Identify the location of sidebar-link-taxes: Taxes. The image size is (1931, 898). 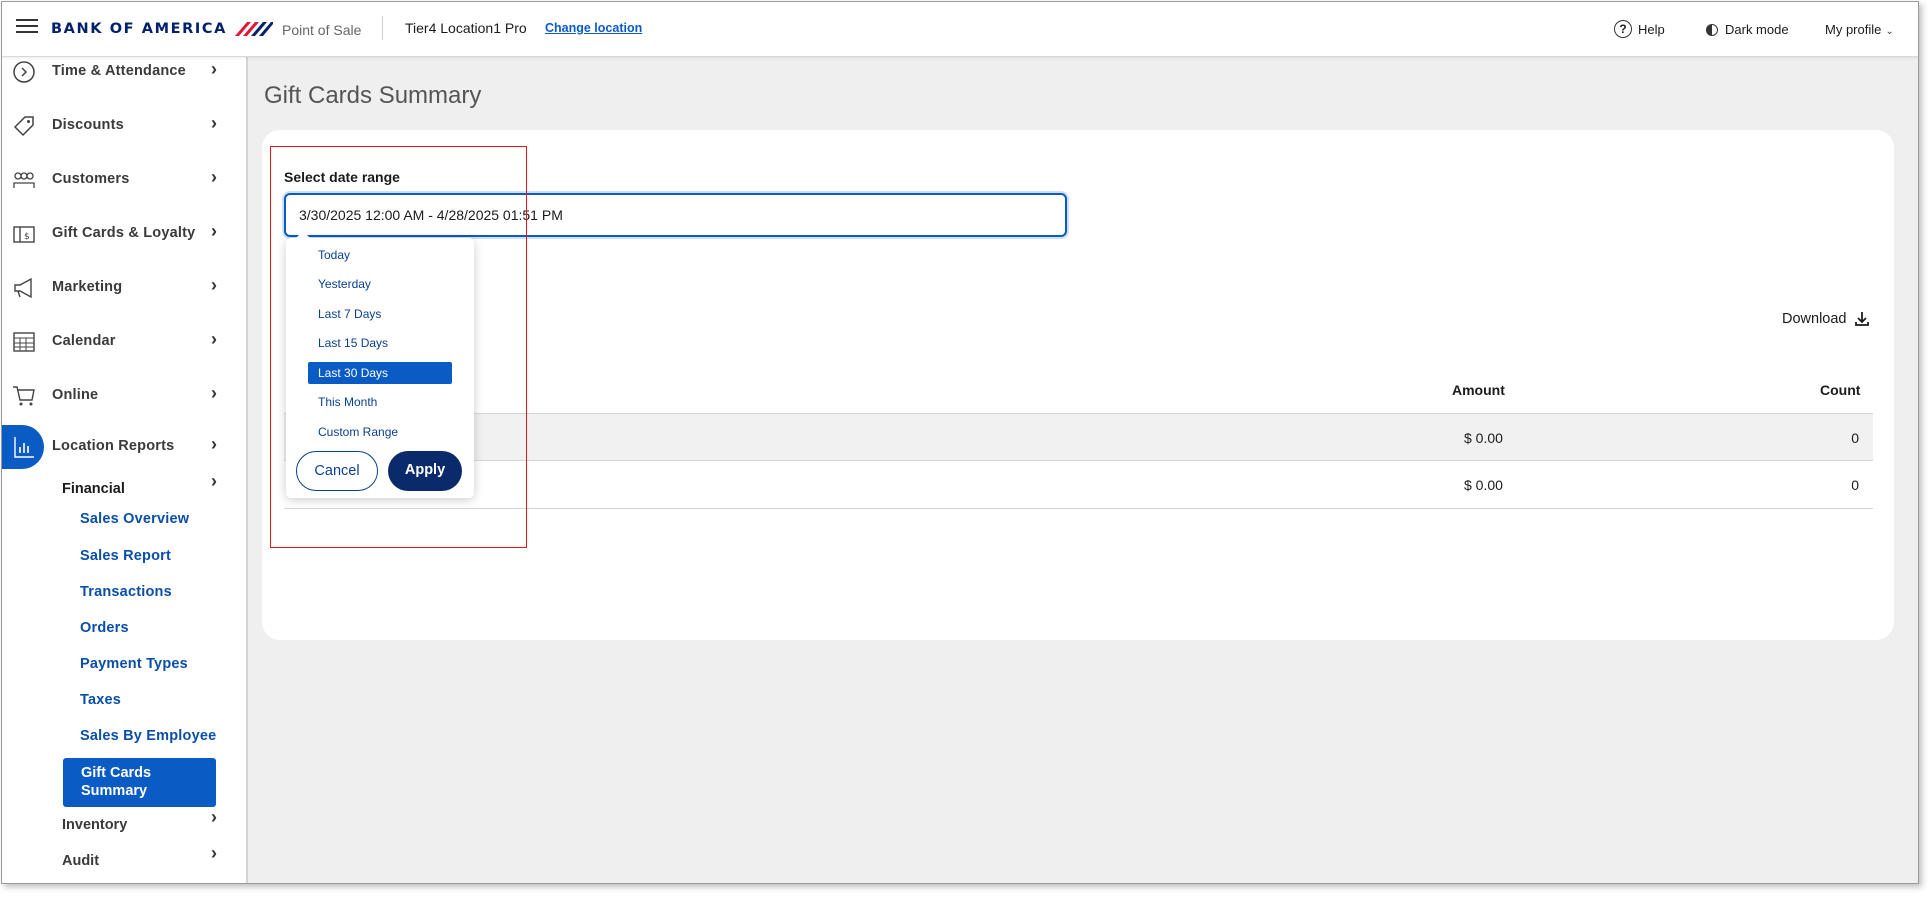
(100, 700).